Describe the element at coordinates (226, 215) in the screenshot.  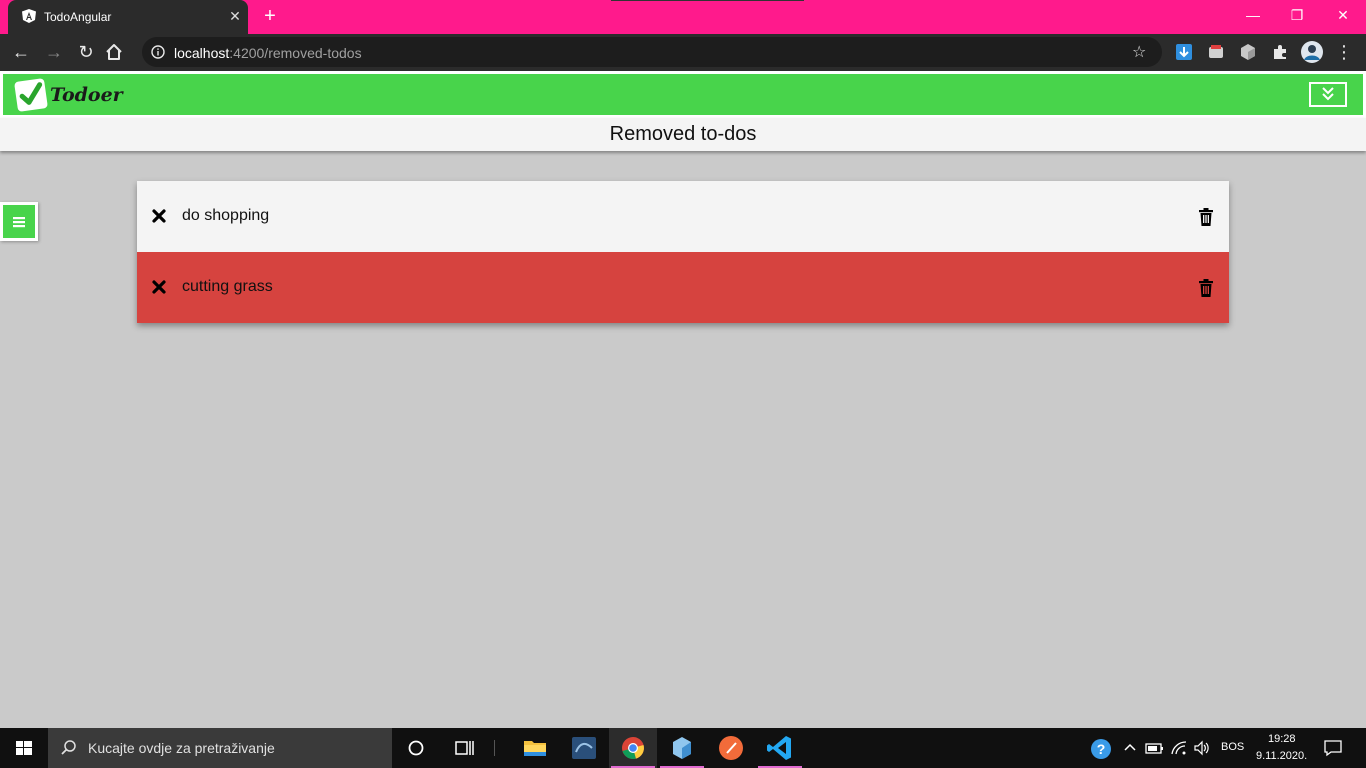
I see `todo-text: do shopping` at that location.